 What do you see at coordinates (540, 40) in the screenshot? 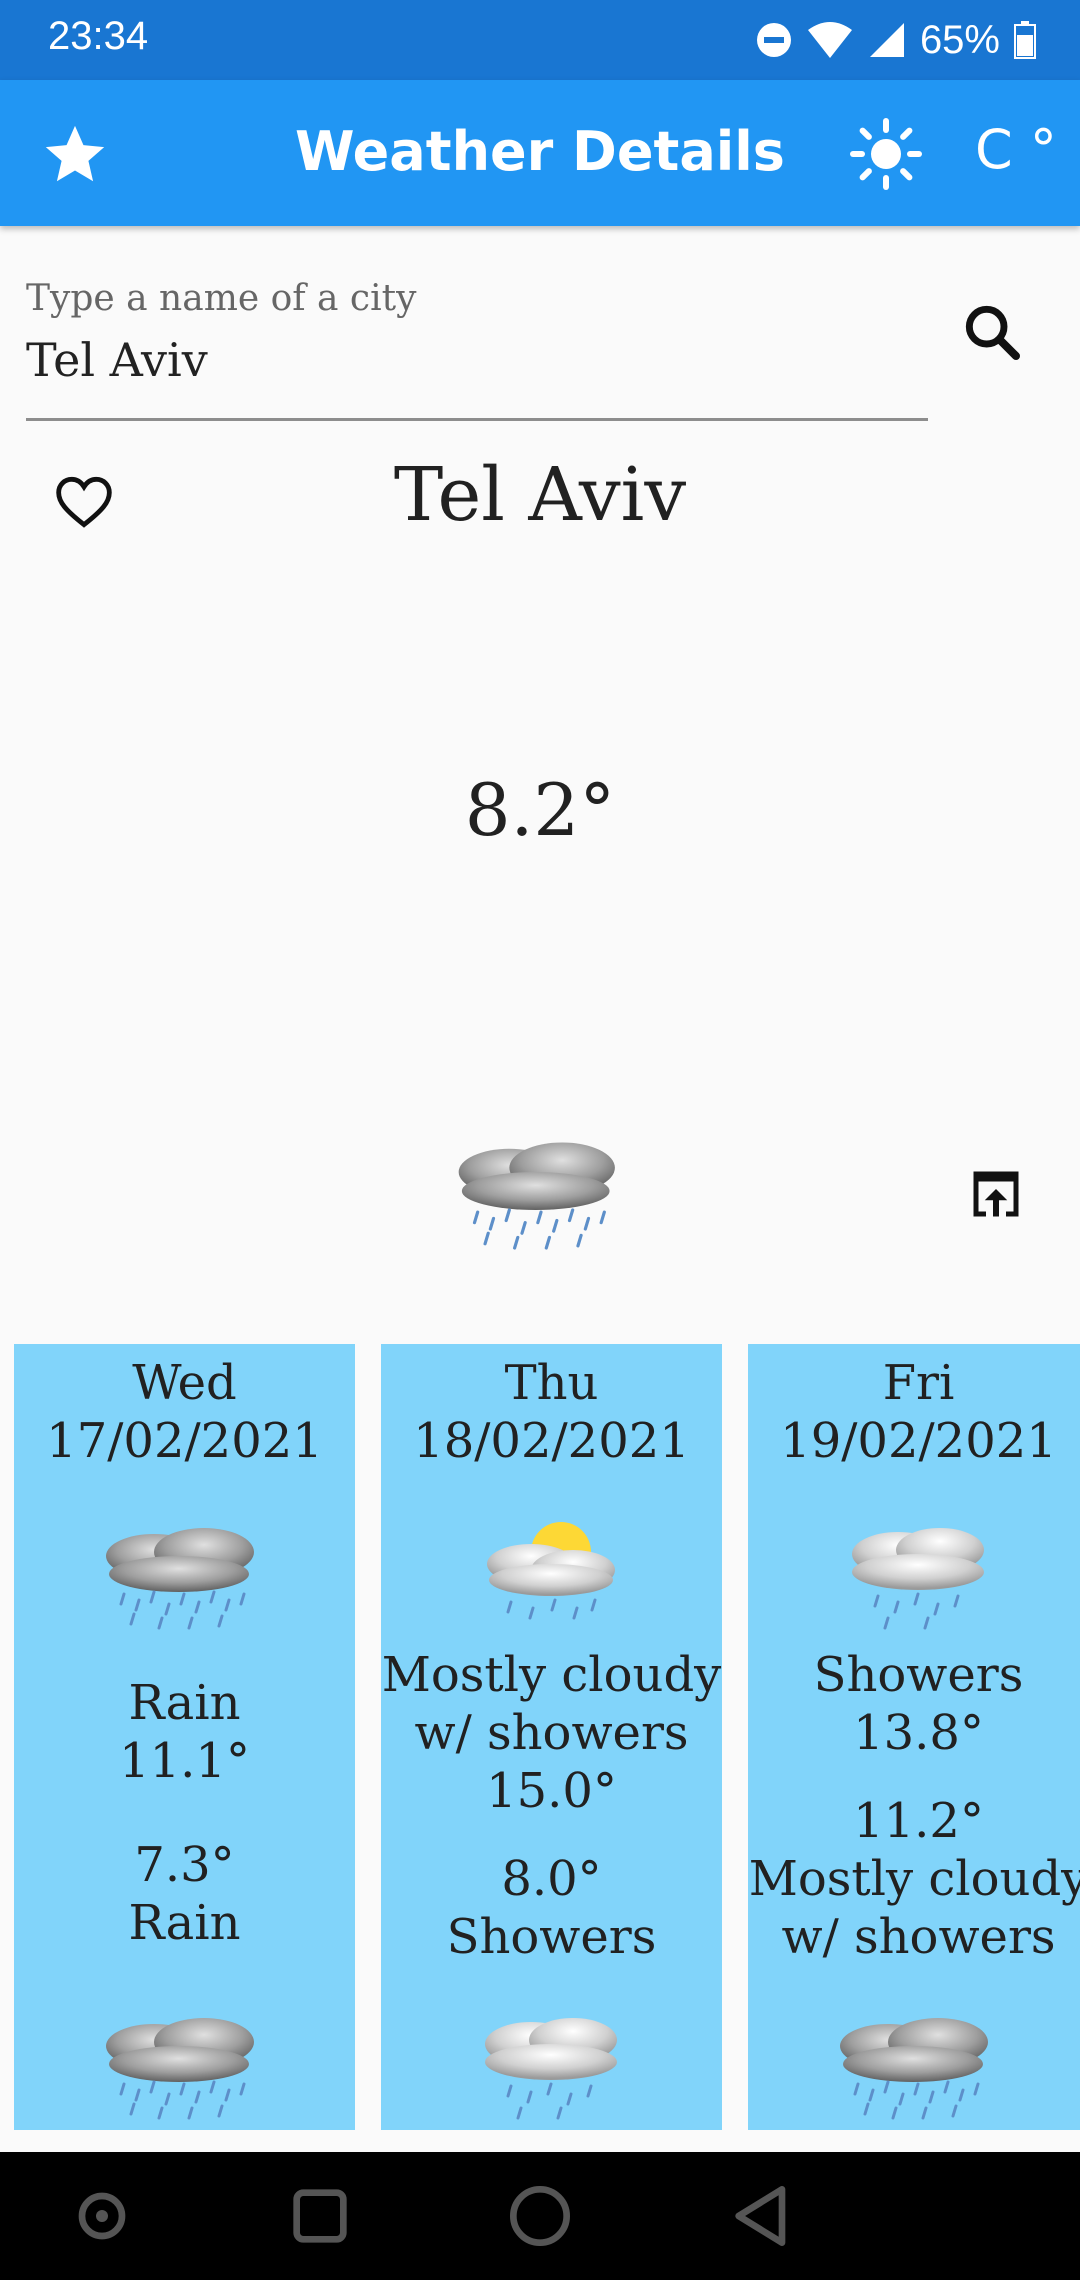
I see `status-bar: 23:34 65%` at bounding box center [540, 40].